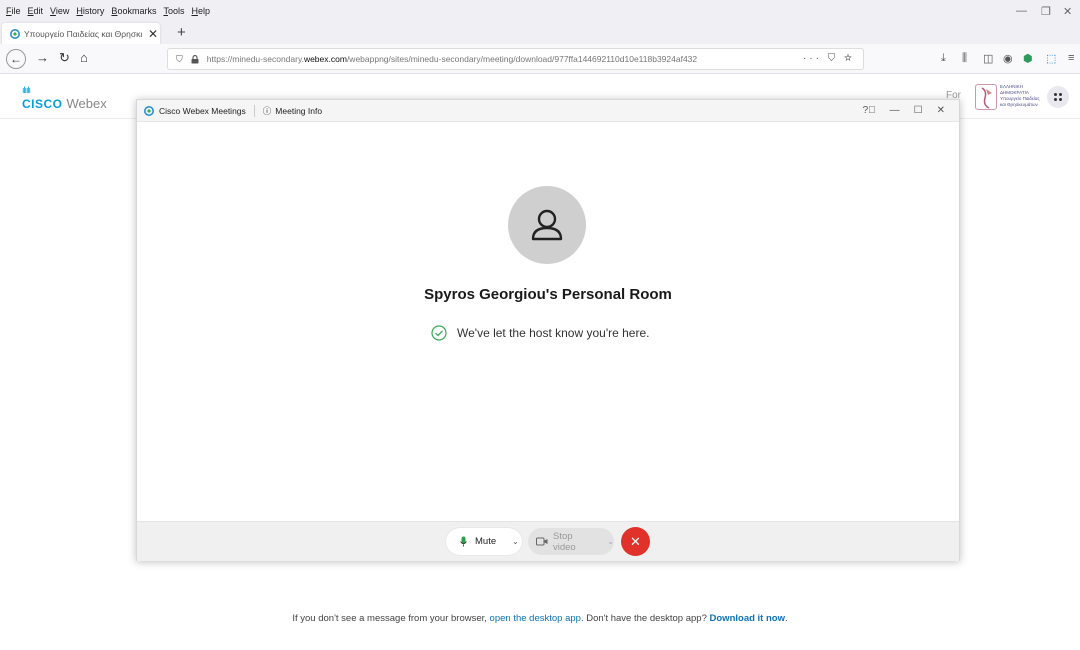 The image size is (1080, 650). What do you see at coordinates (15, 33) in the screenshot?
I see `webex-favicon-icon` at bounding box center [15, 33].